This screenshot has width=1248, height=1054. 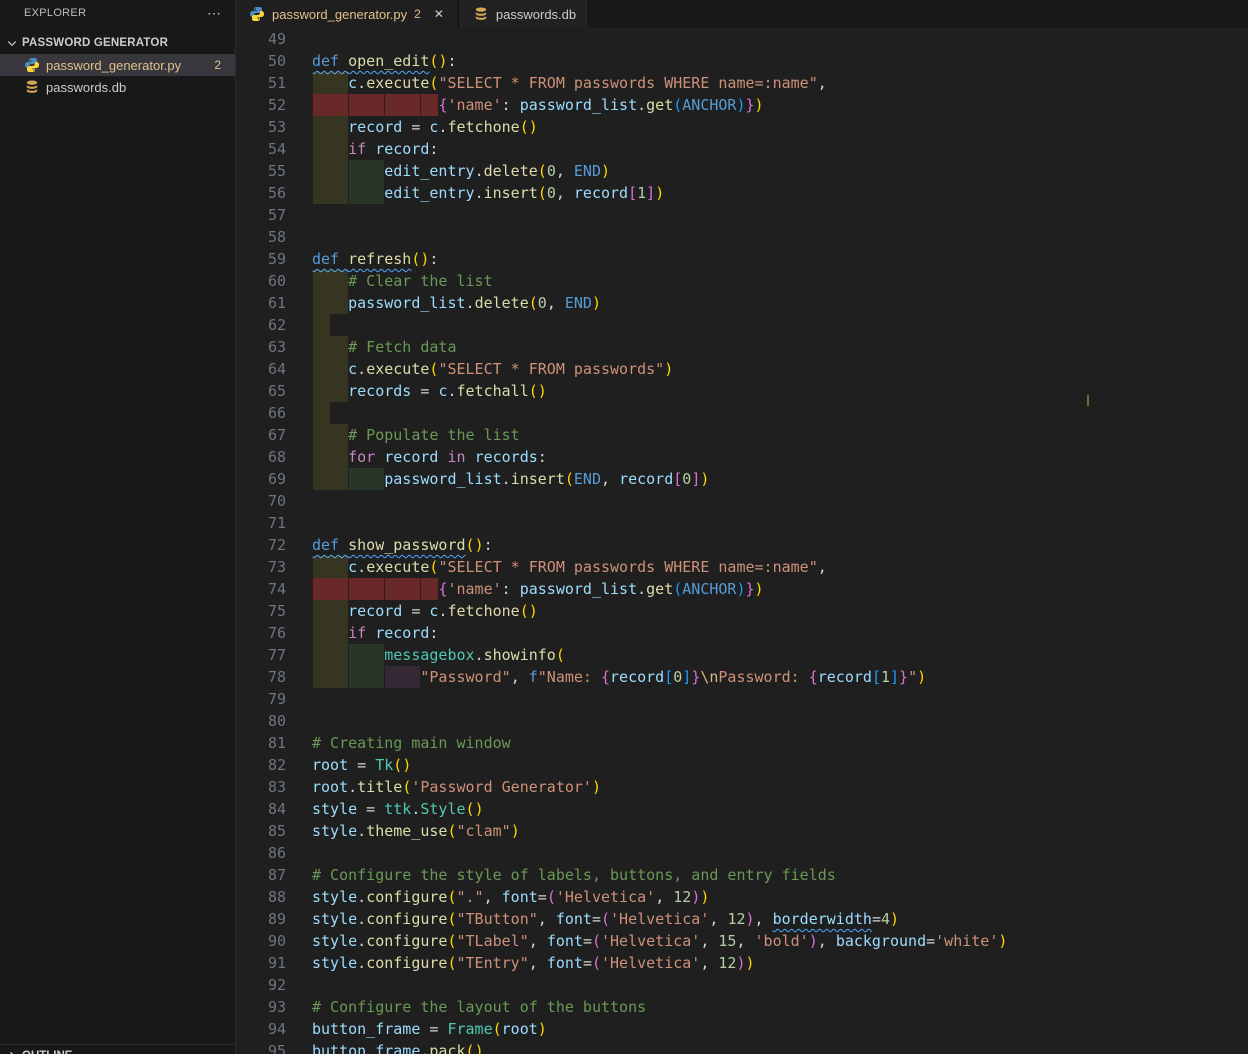 What do you see at coordinates (276, 149) in the screenshot?
I see `line-number: 54` at bounding box center [276, 149].